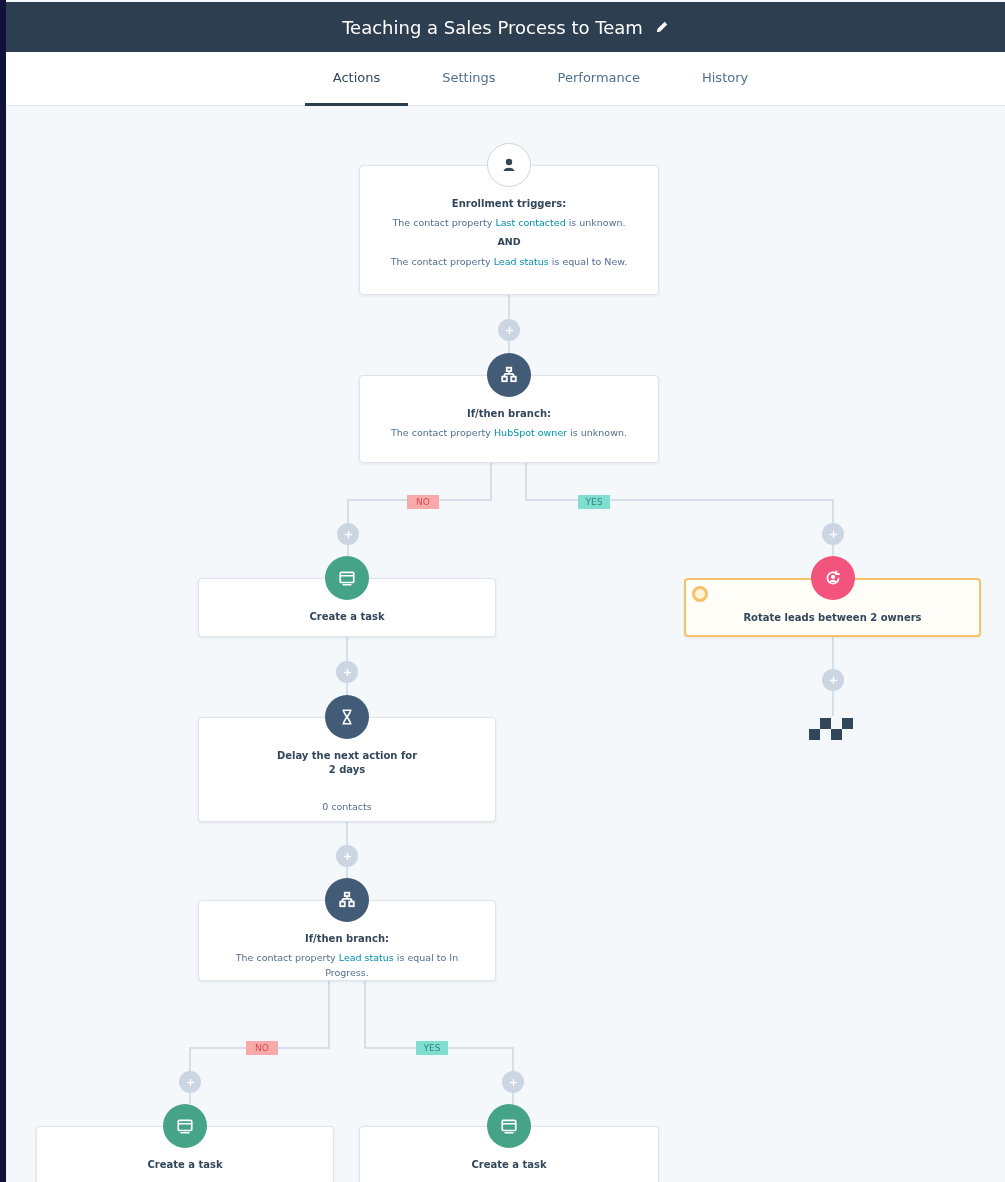 The image size is (1005, 1182). I want to click on warning-icon, so click(700, 594).